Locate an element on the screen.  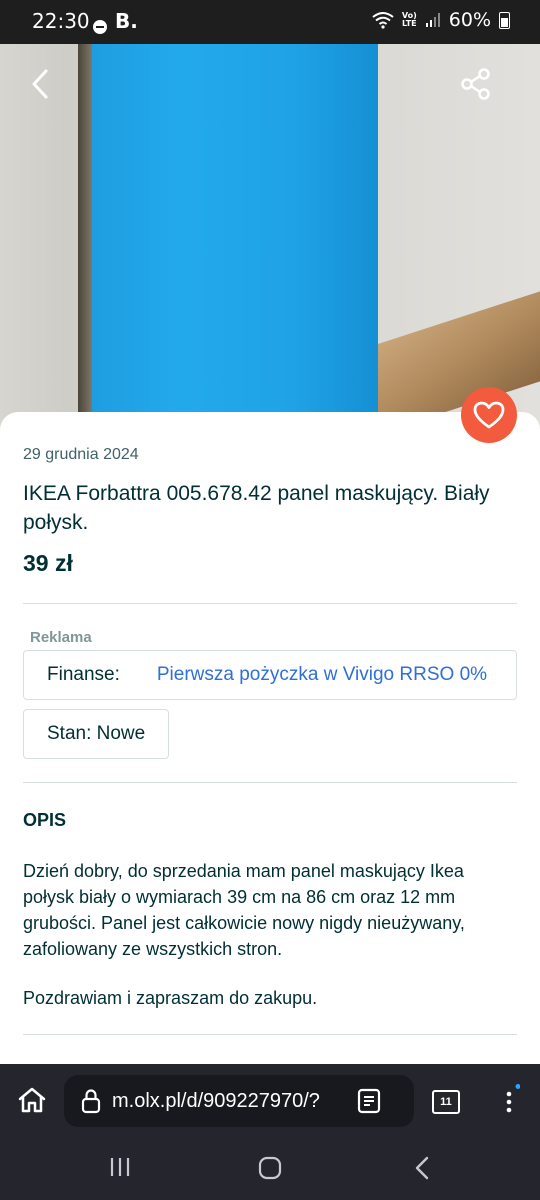
more-menu-icon is located at coordinates (513, 1098).